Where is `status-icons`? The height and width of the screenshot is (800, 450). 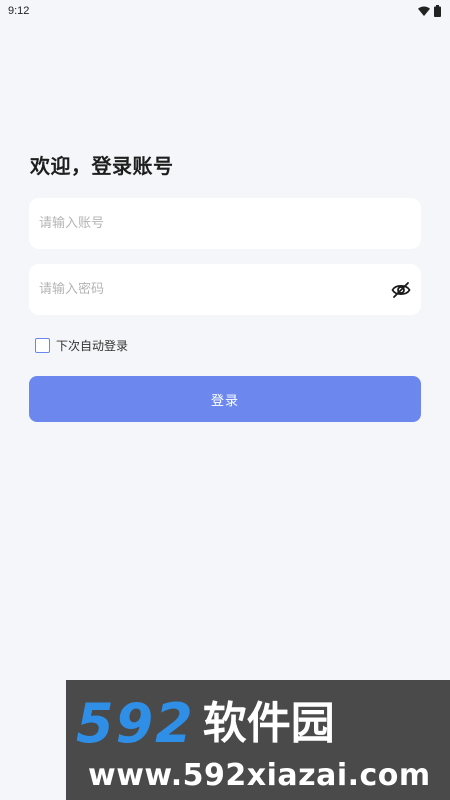 status-icons is located at coordinates (429, 11).